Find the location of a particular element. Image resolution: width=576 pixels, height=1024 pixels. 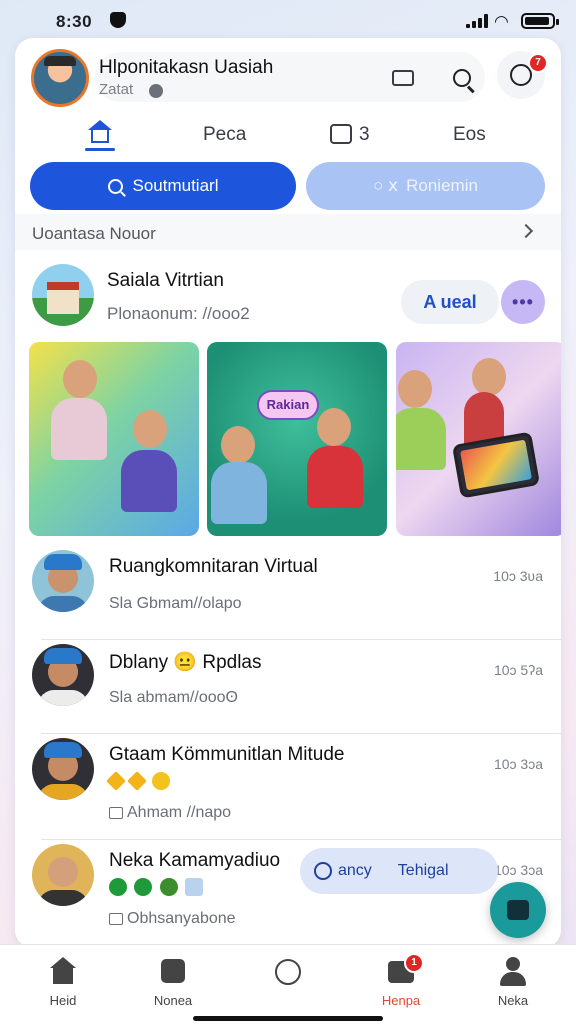

tab-home is located at coordinates (100, 134).